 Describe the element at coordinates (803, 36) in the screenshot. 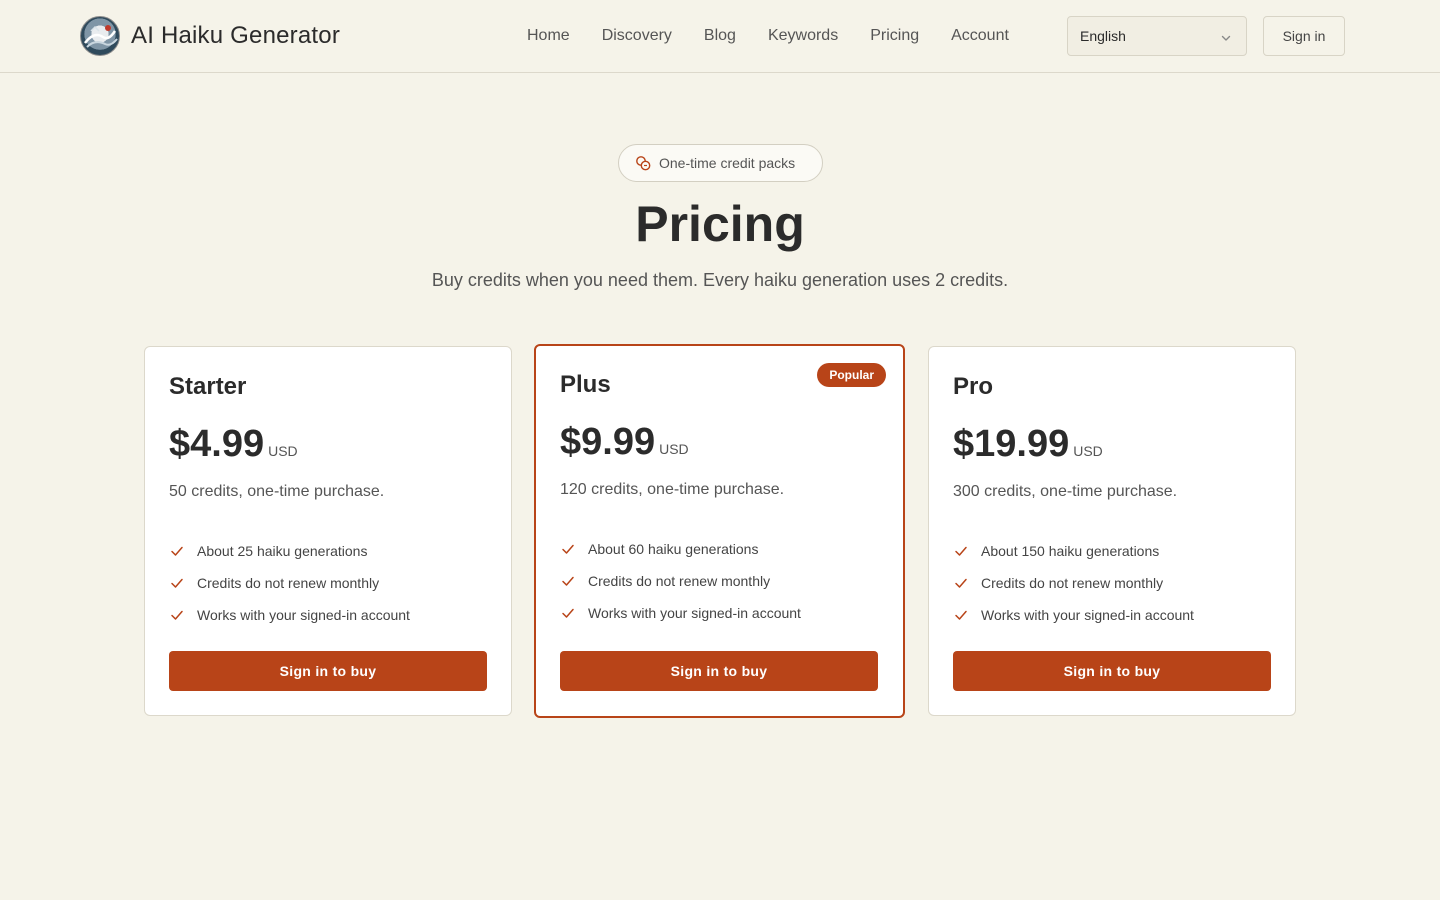

I see `nav-keywords: Keywords` at that location.